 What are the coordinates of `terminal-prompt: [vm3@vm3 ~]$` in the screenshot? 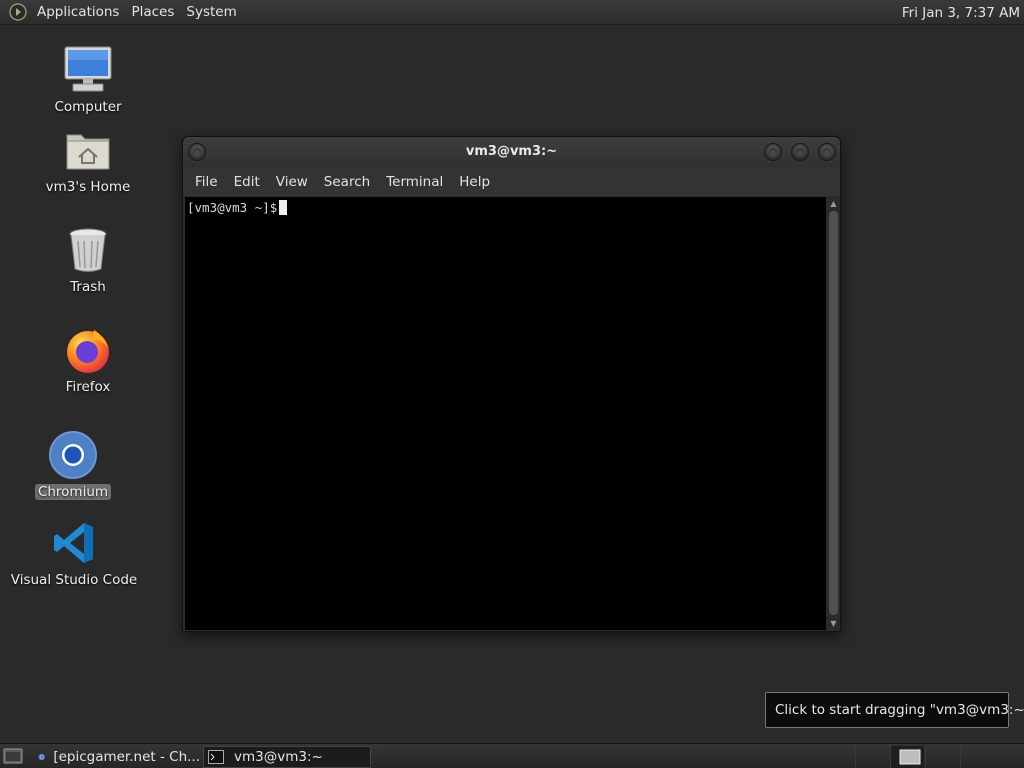 It's located at (232, 207).